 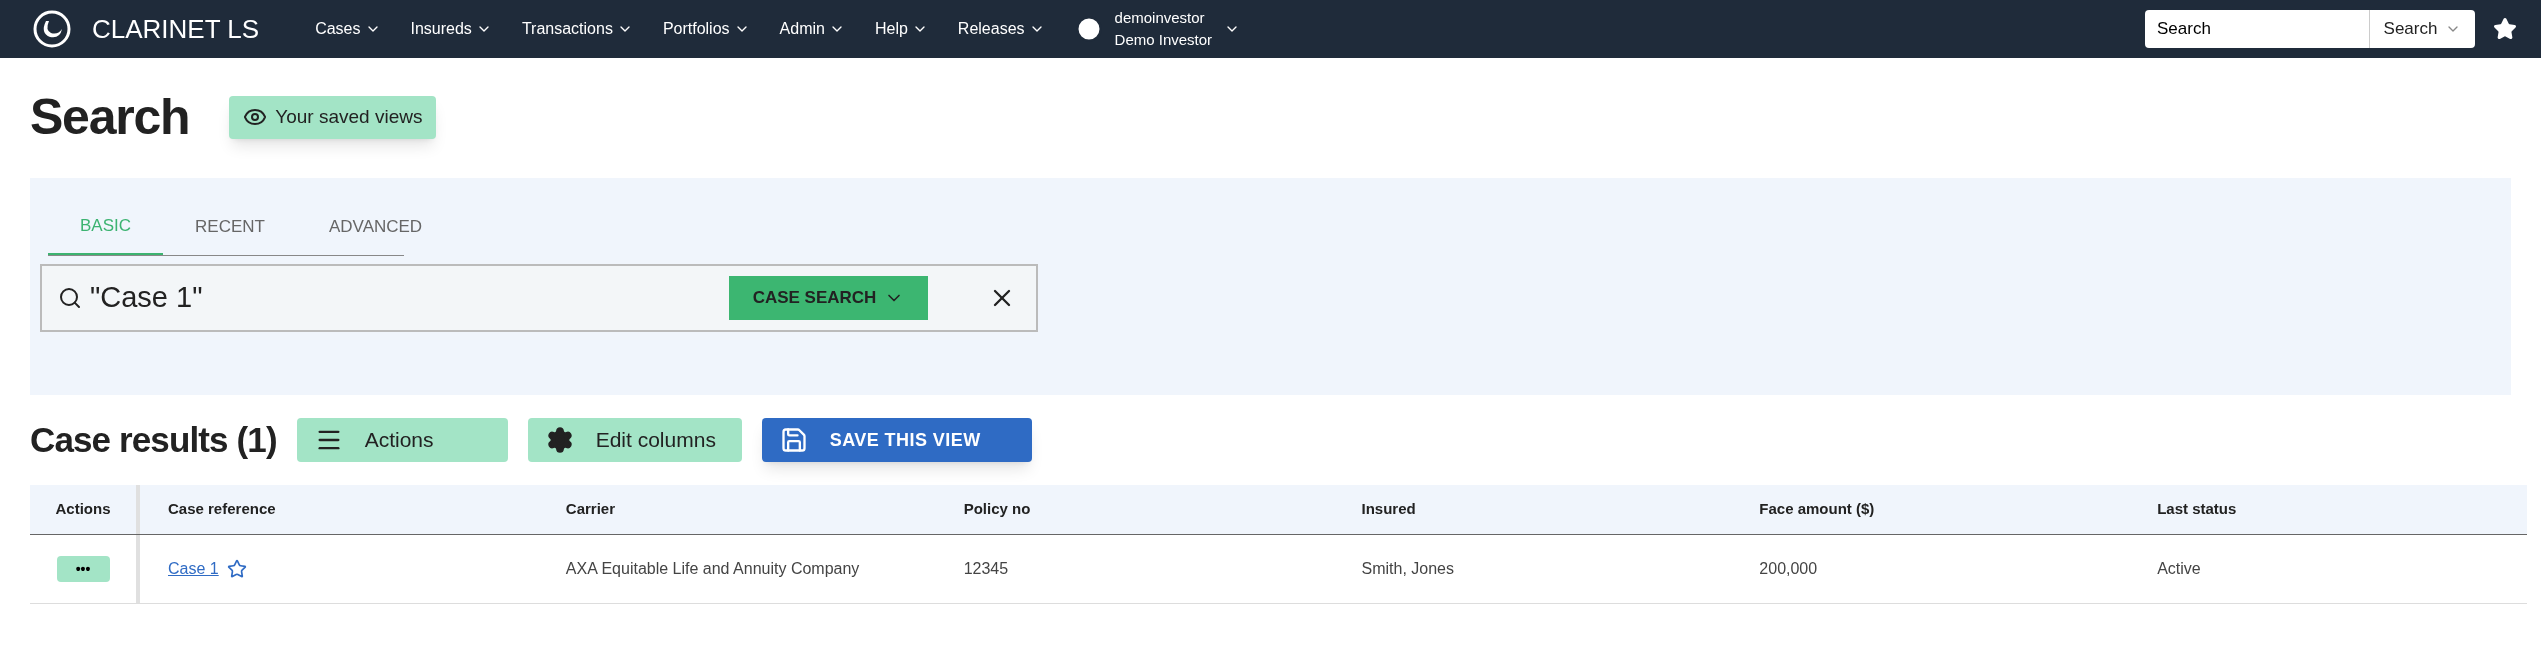 I want to click on user-menu: demoinvestor Demo Investor, so click(x=1157, y=29).